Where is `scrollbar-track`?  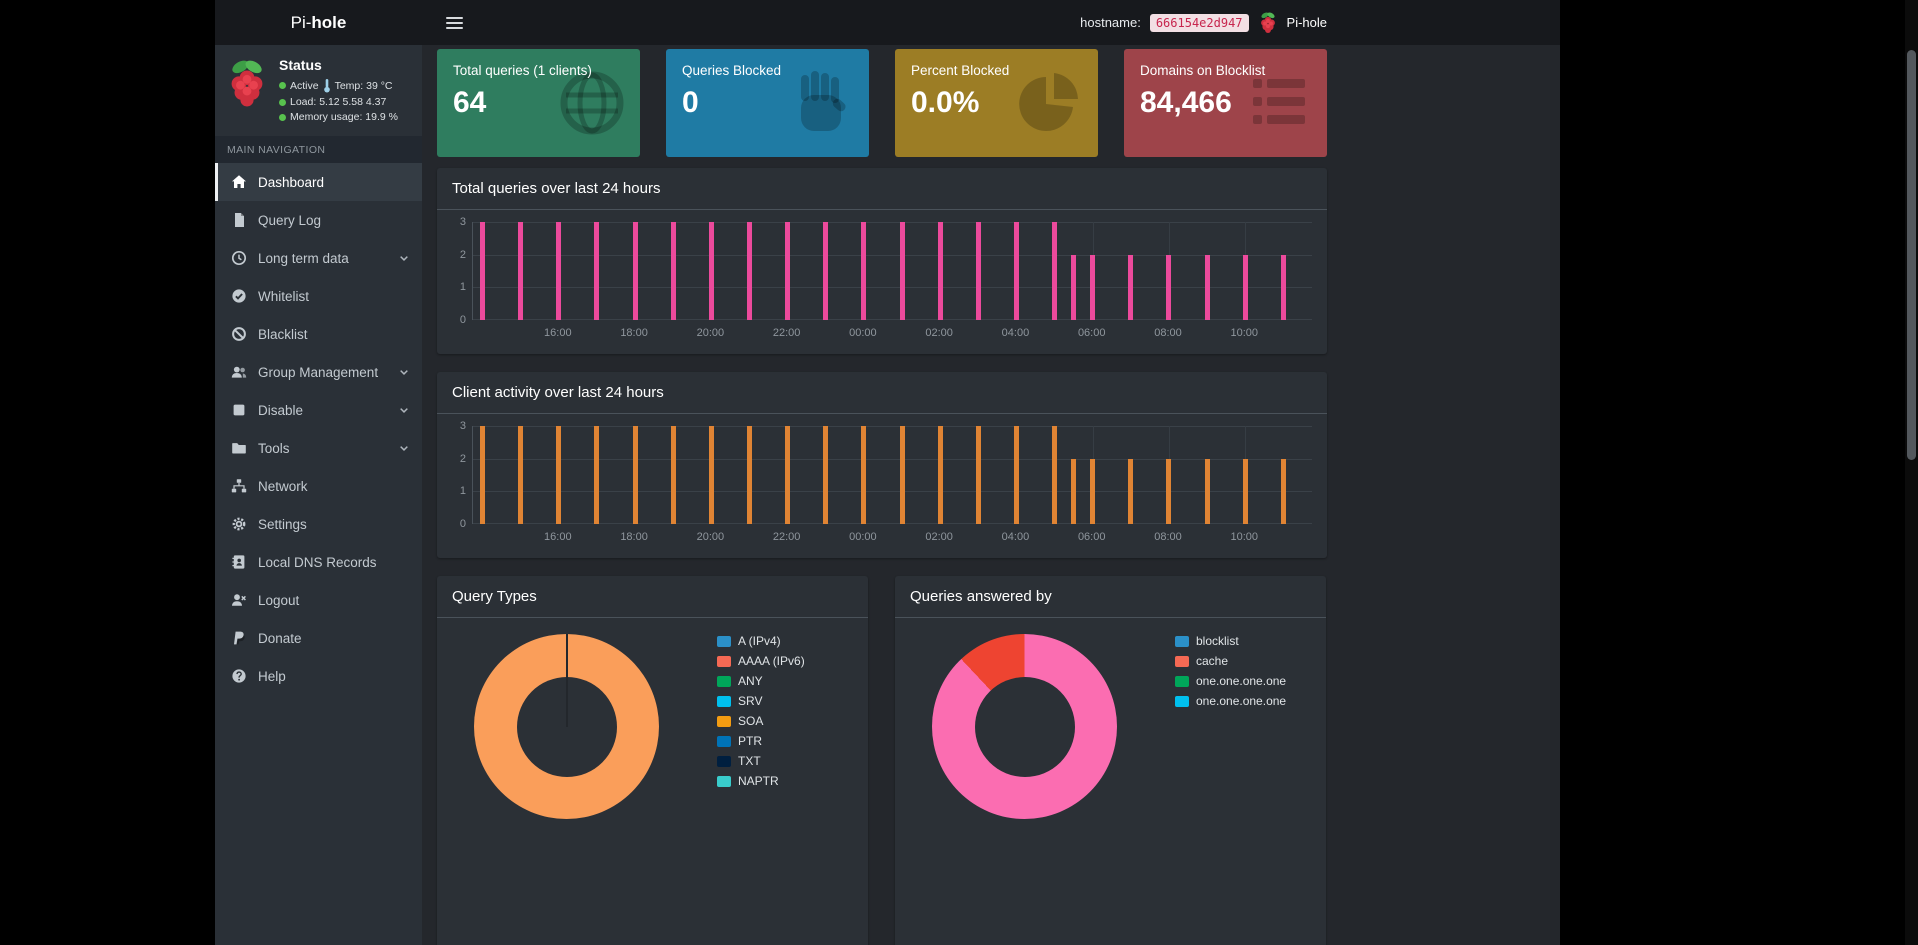
scrollbar-track is located at coordinates (1911, 472).